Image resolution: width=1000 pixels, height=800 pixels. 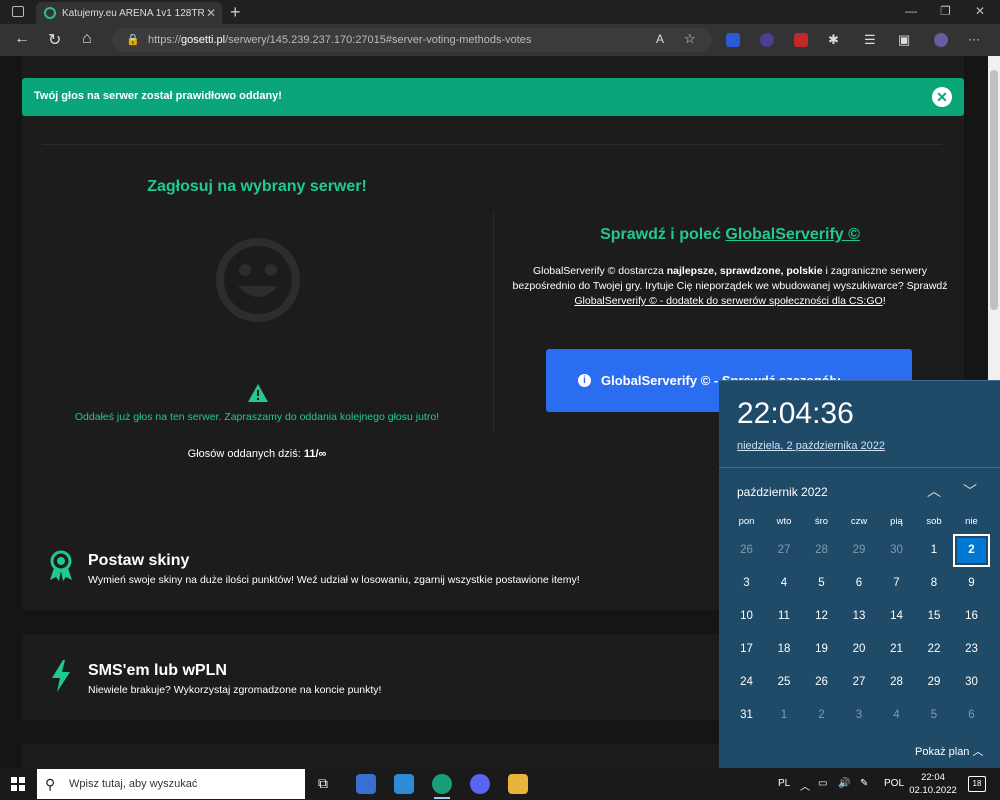 What do you see at coordinates (235, 12) in the screenshot?
I see `new-tab-button: +` at bounding box center [235, 12].